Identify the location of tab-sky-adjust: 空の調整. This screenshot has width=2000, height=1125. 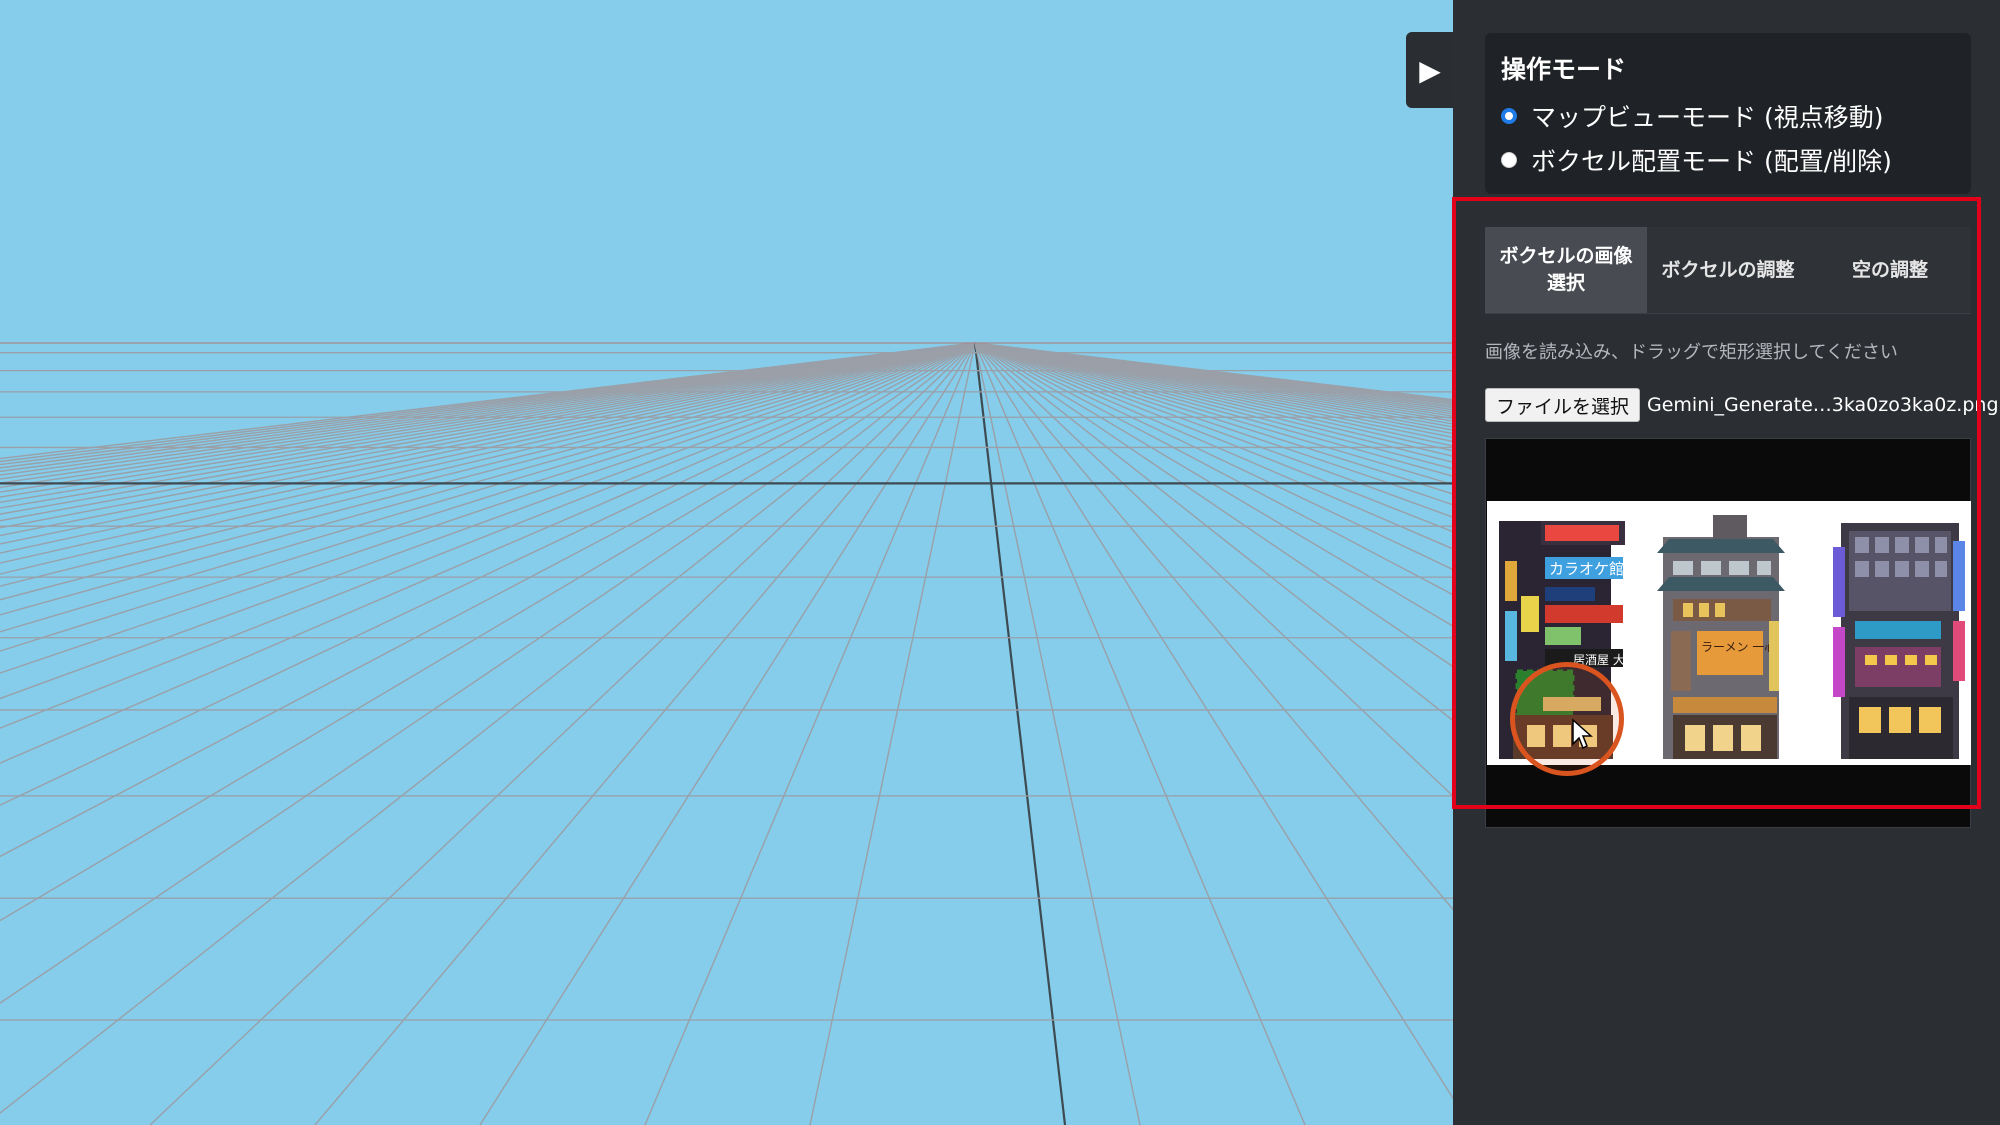
(1890, 270).